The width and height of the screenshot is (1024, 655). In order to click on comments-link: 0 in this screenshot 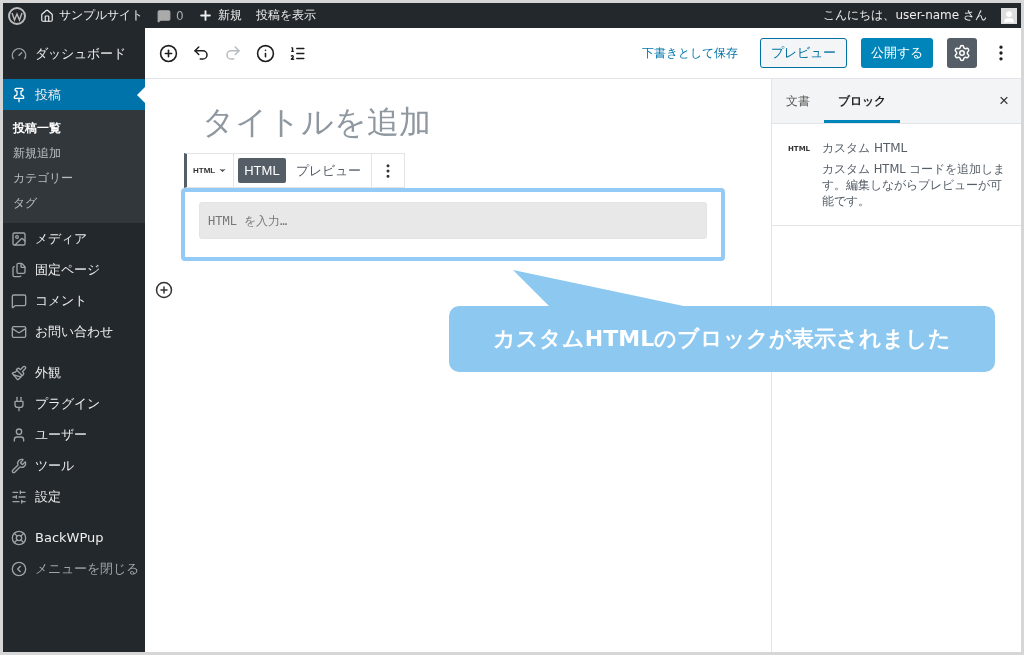, I will do `click(170, 15)`.